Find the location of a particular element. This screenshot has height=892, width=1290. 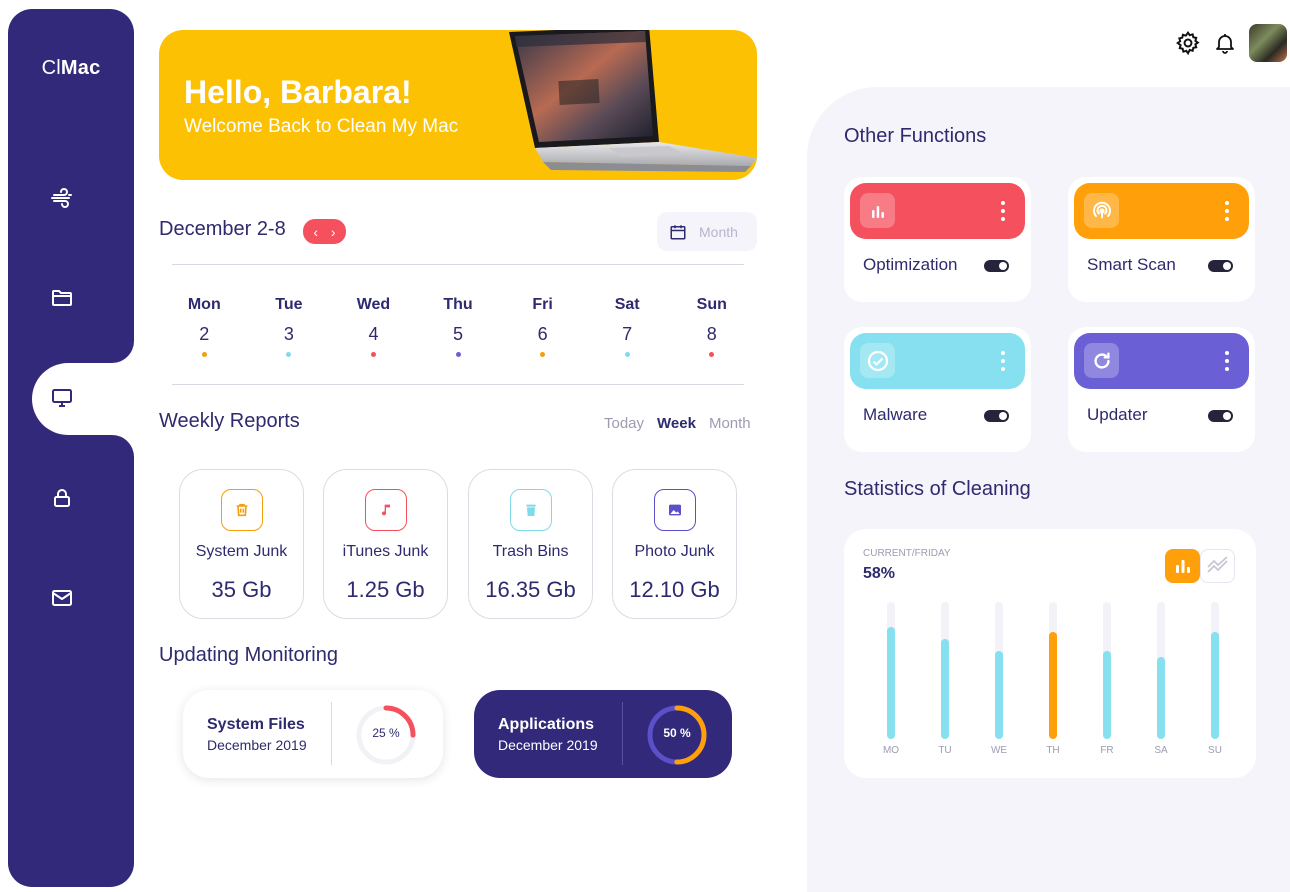

report-card-itunes-junk: iTunes Junk 1.25 Gb is located at coordinates (385, 544).